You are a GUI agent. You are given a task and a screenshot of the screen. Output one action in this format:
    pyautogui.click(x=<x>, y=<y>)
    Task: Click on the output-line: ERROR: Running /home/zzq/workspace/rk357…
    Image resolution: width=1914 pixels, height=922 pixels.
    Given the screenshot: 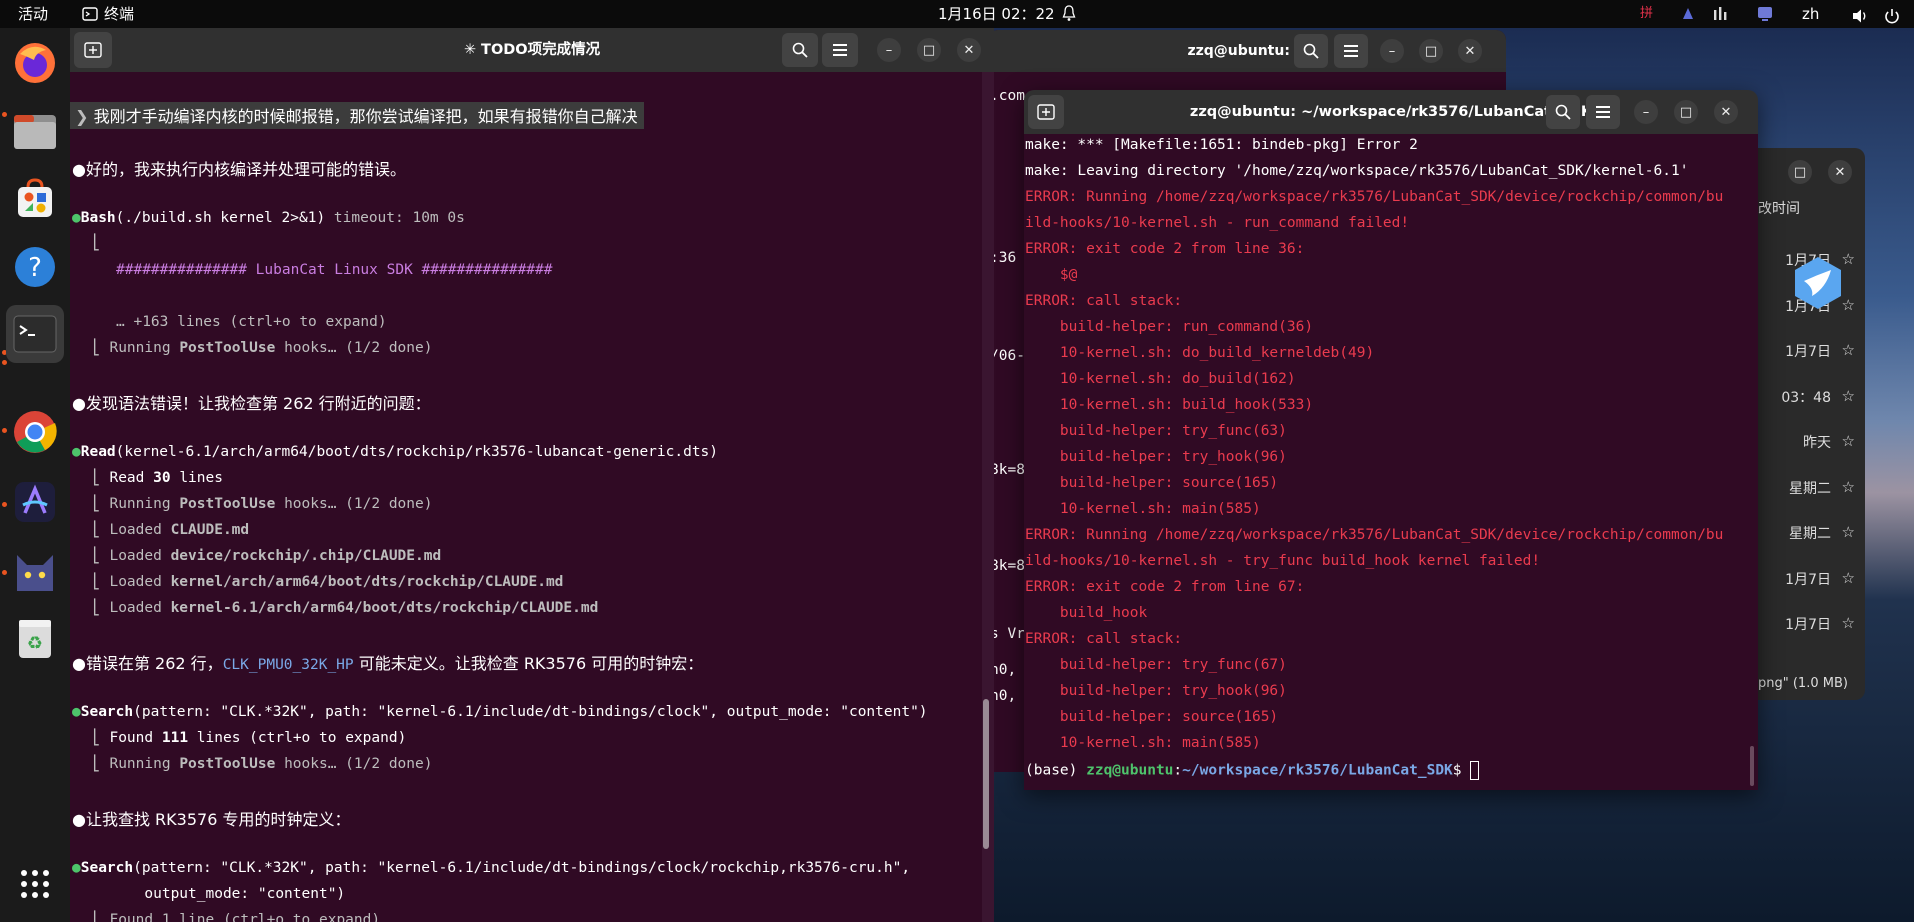 What is the action you would take?
    pyautogui.click(x=1374, y=197)
    